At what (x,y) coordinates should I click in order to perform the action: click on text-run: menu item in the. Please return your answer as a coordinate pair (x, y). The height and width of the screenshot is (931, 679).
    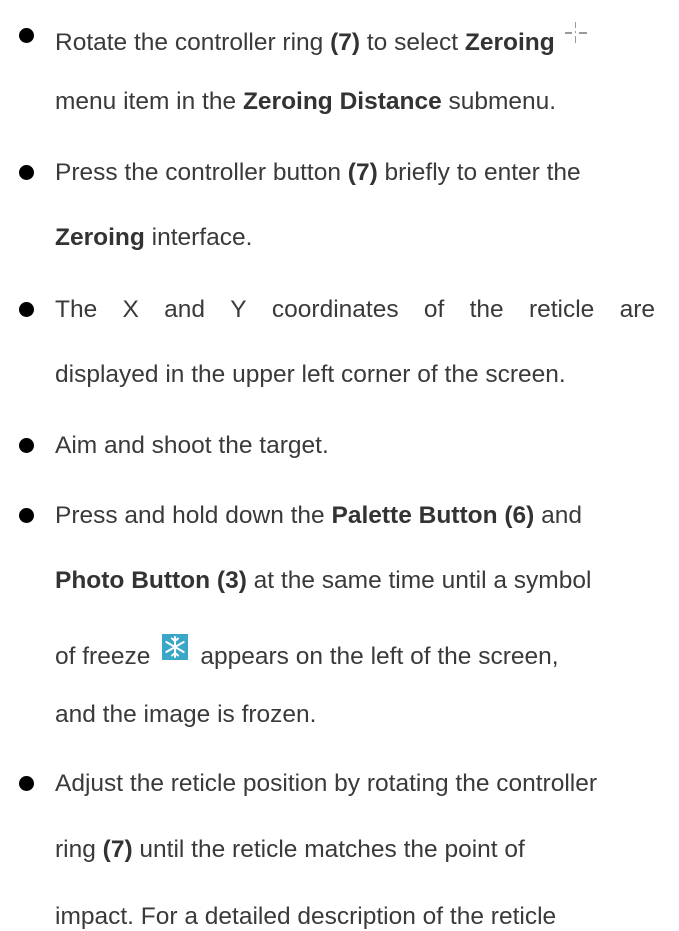
    Looking at the image, I should click on (149, 101).